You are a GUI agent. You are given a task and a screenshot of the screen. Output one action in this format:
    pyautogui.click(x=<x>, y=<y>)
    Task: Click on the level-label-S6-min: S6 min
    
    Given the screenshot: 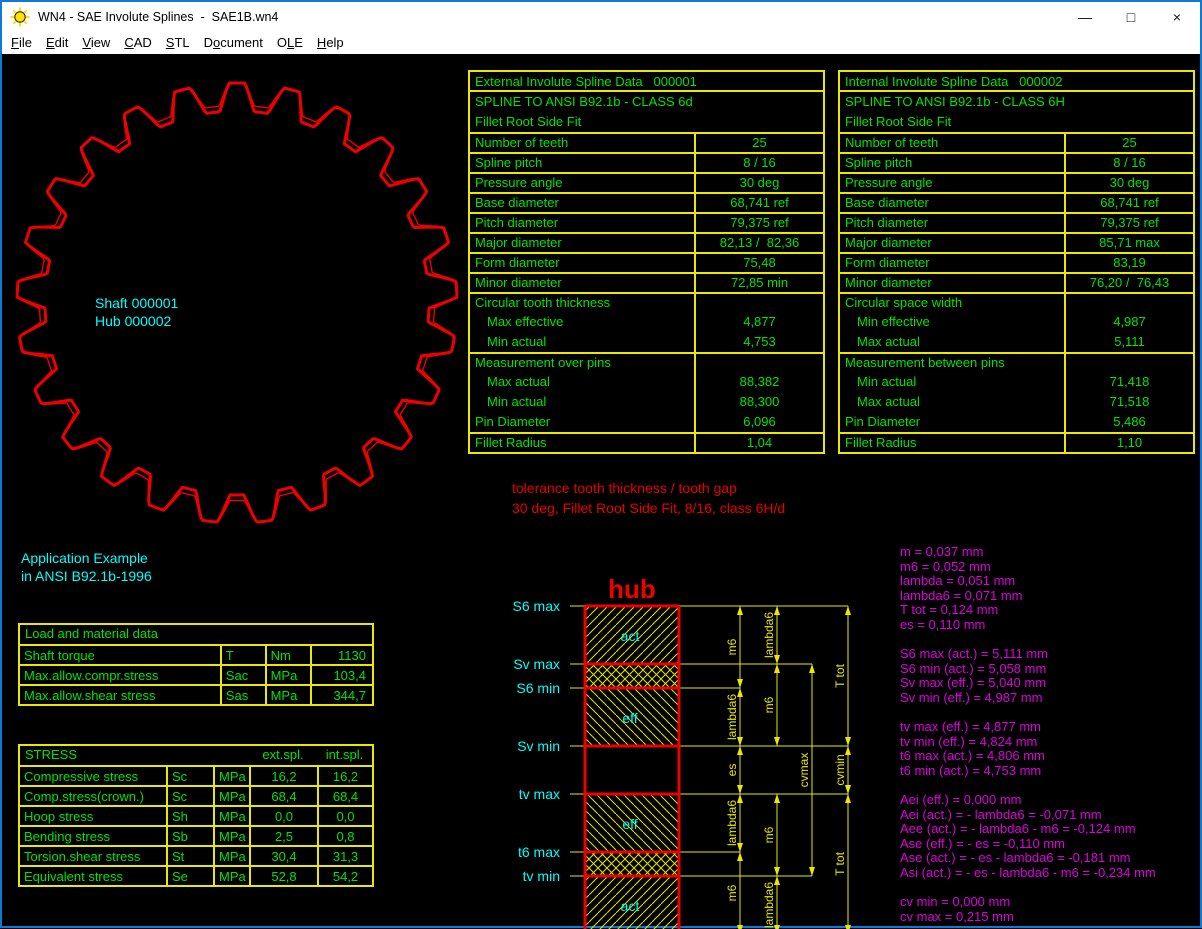 What is the action you would take?
    pyautogui.click(x=538, y=688)
    